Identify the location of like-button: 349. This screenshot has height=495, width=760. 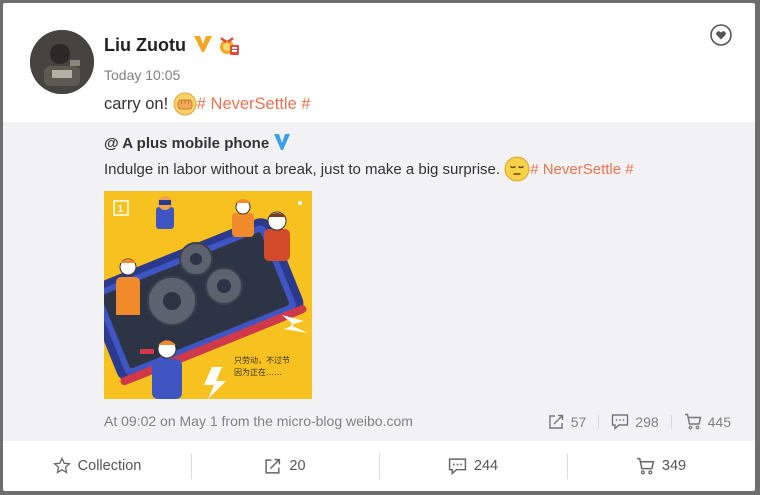
(661, 466).